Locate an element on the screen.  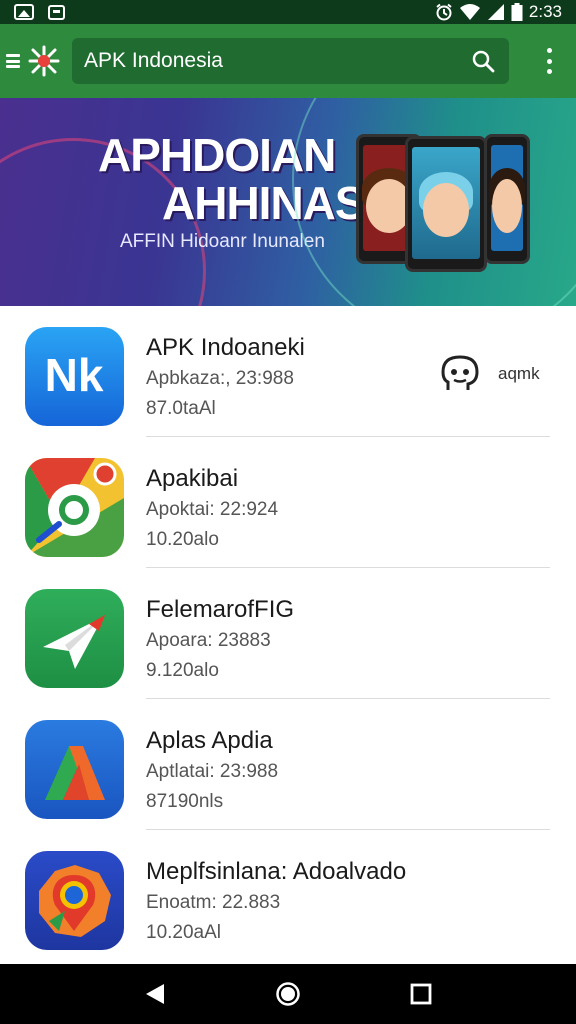
system-nav-bar is located at coordinates (288, 994).